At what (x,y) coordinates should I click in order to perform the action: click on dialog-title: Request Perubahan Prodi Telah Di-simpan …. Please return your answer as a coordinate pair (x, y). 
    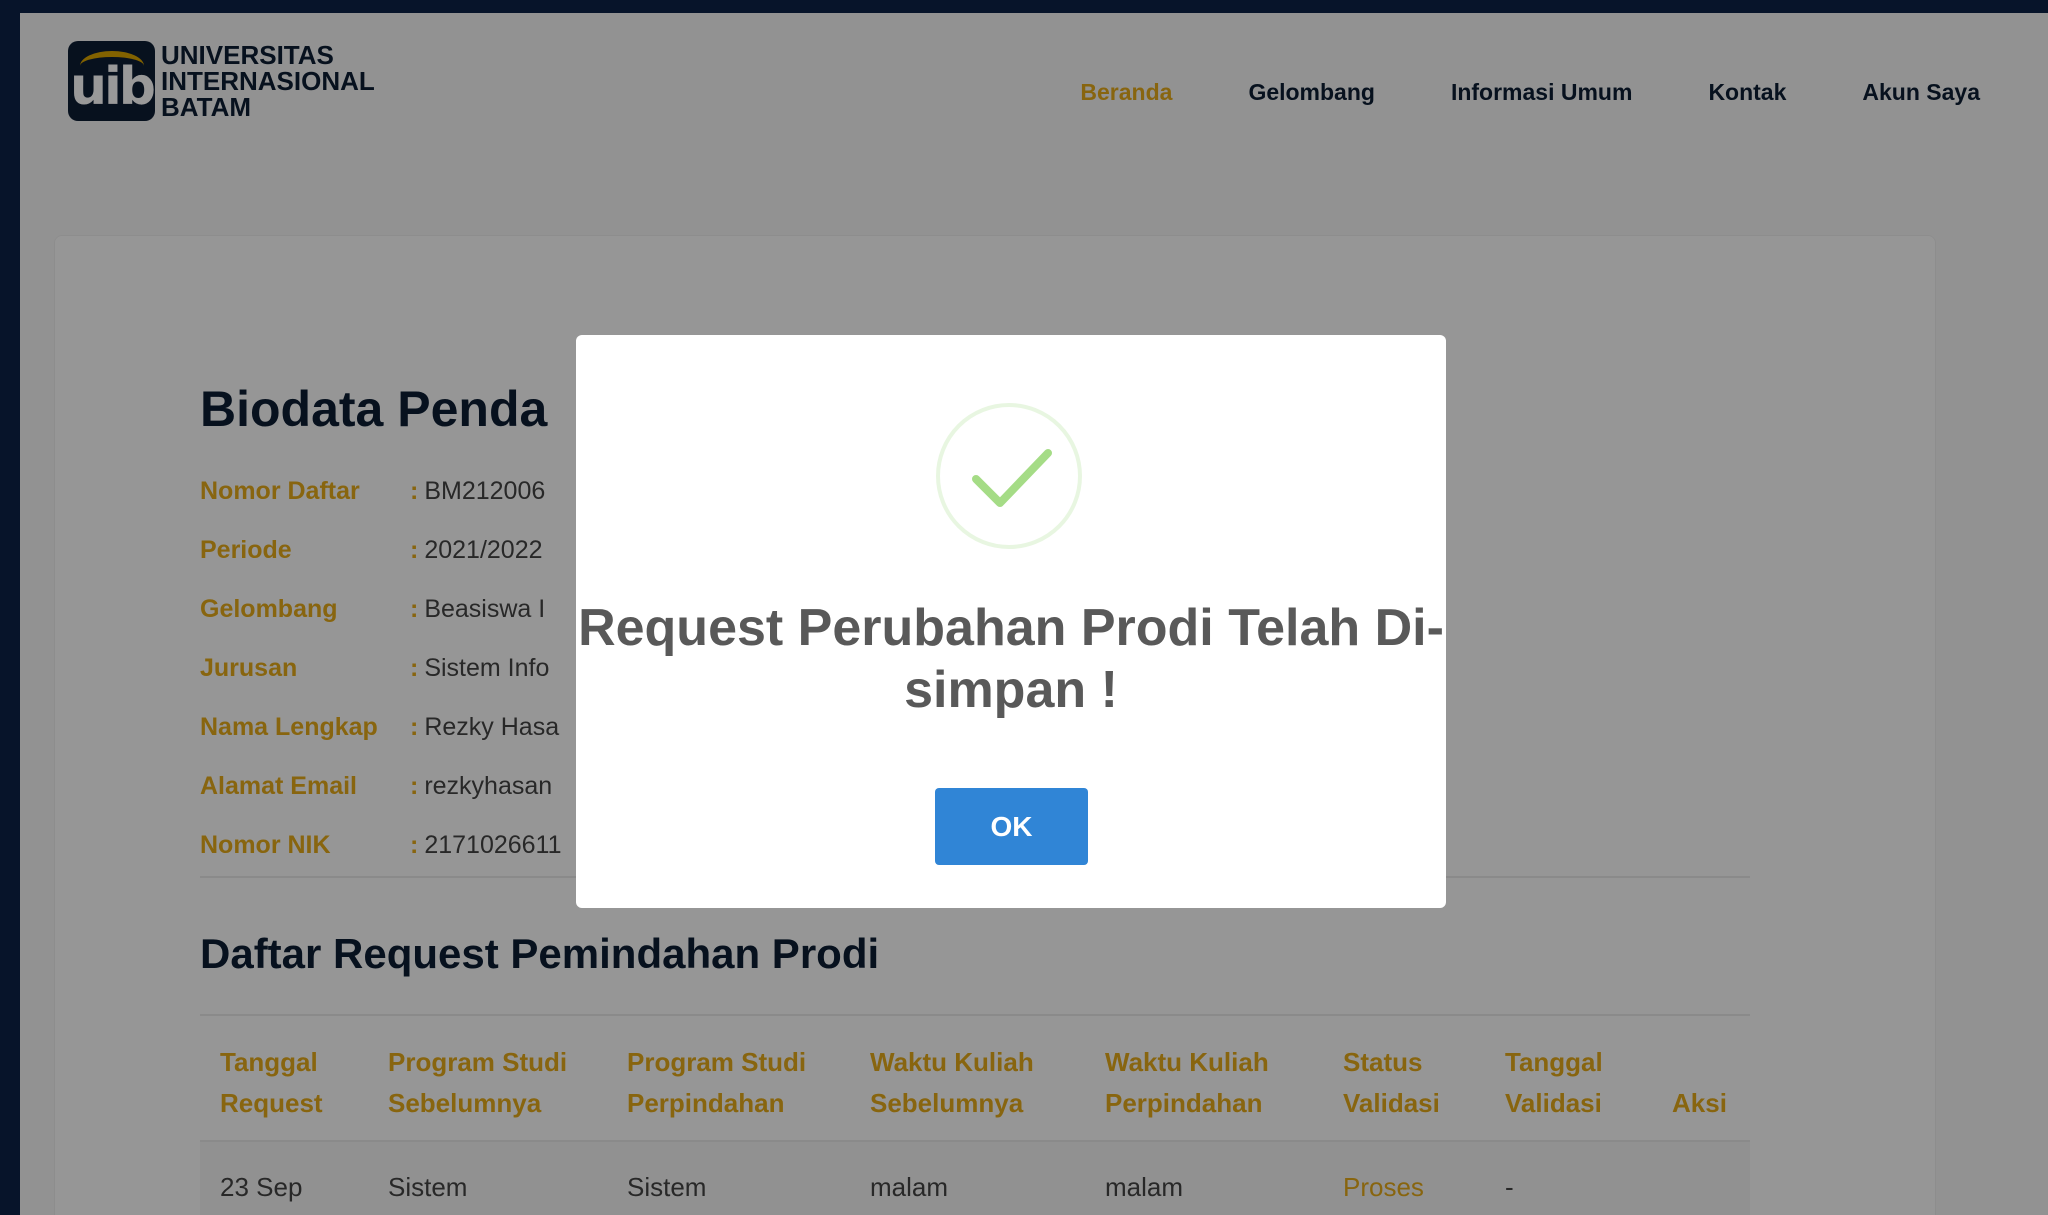
    Looking at the image, I should click on (1011, 659).